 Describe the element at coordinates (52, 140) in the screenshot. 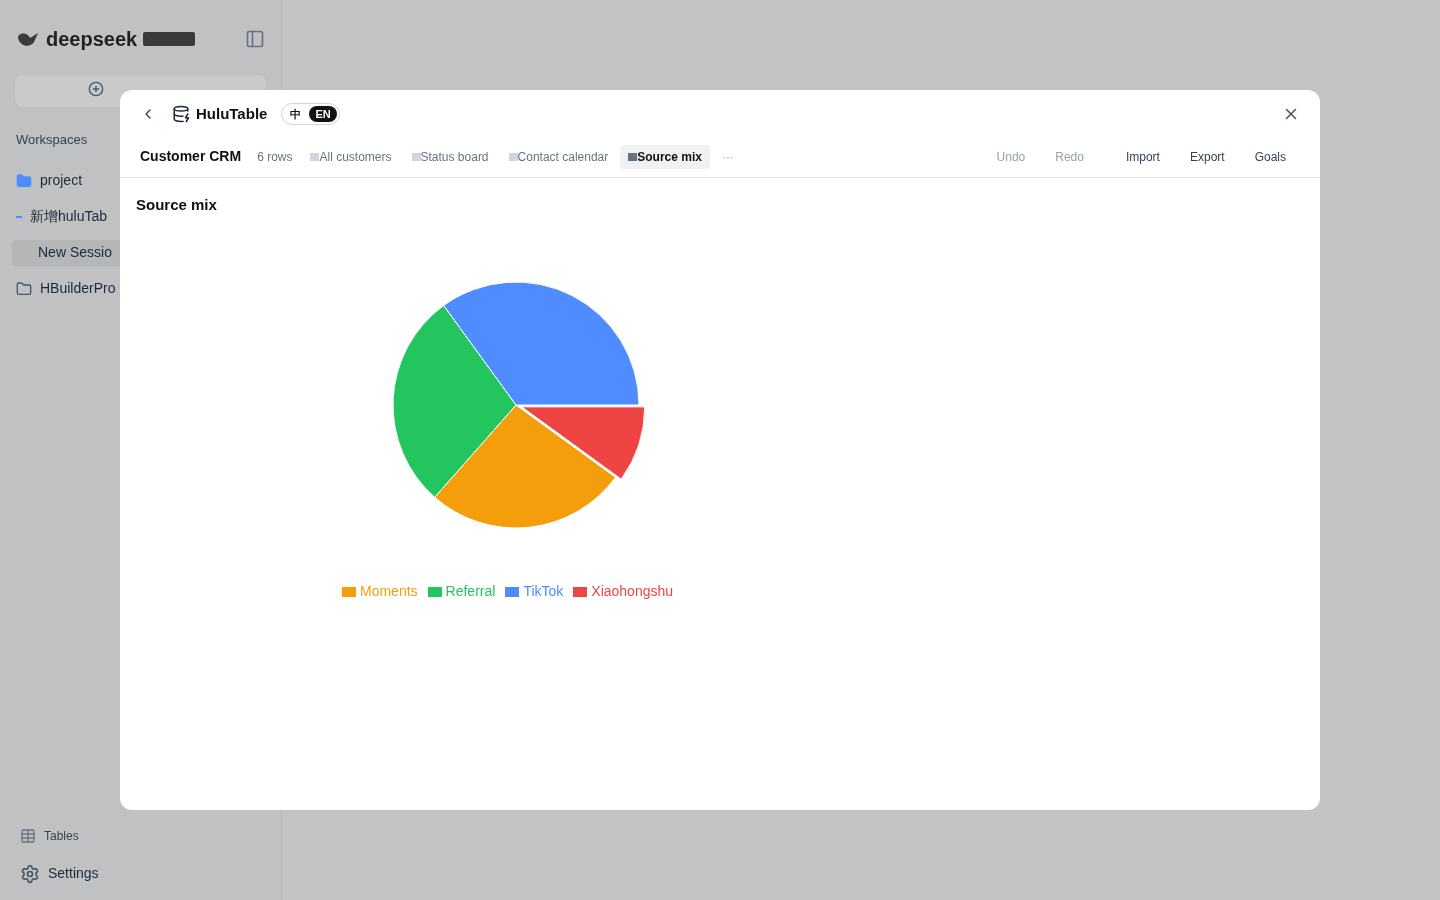

I see `section-label: Workspaces` at that location.